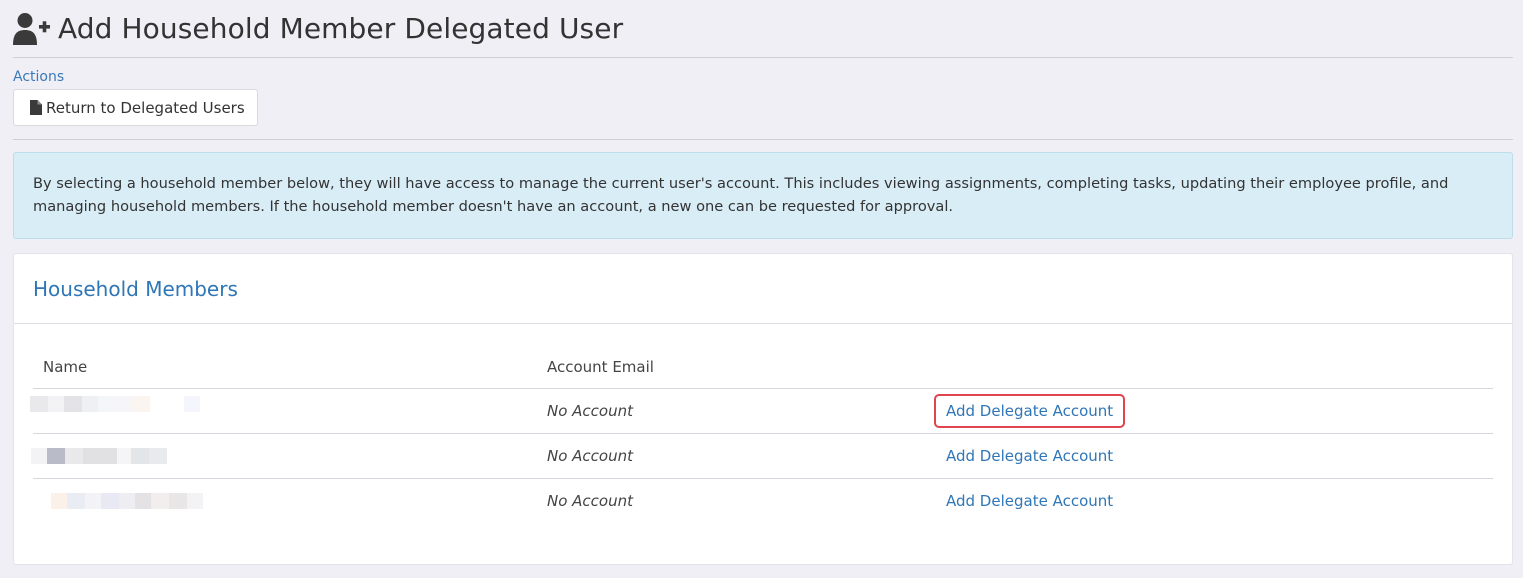 Image resolution: width=1523 pixels, height=578 pixels. I want to click on table-header-row: Name Account Email, so click(763, 367).